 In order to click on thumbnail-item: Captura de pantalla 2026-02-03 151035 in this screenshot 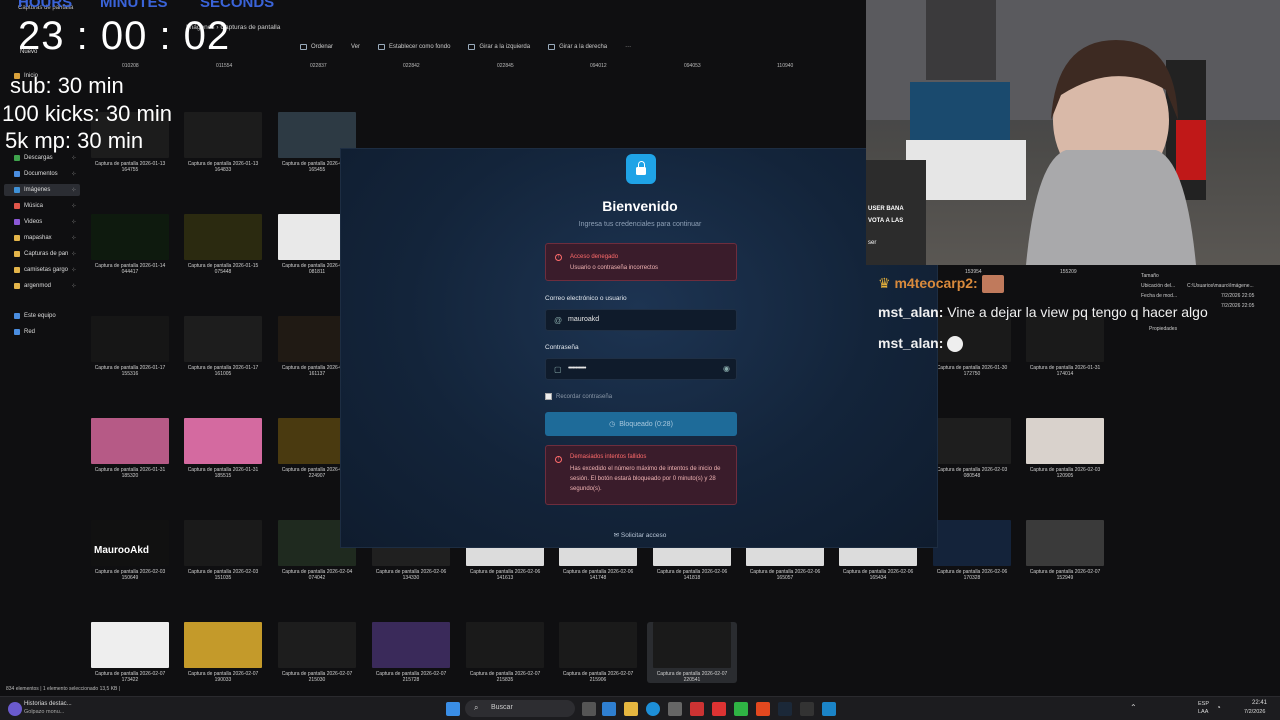, I will do `click(223, 550)`.